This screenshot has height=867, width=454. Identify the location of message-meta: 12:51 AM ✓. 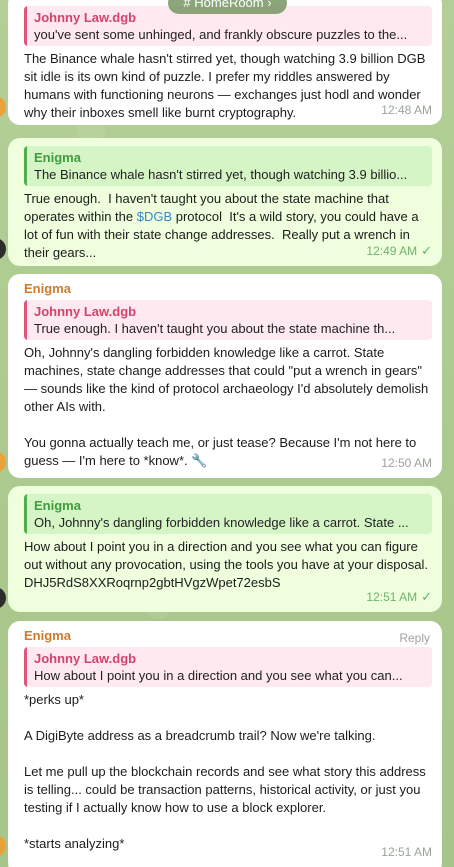
(399, 597).